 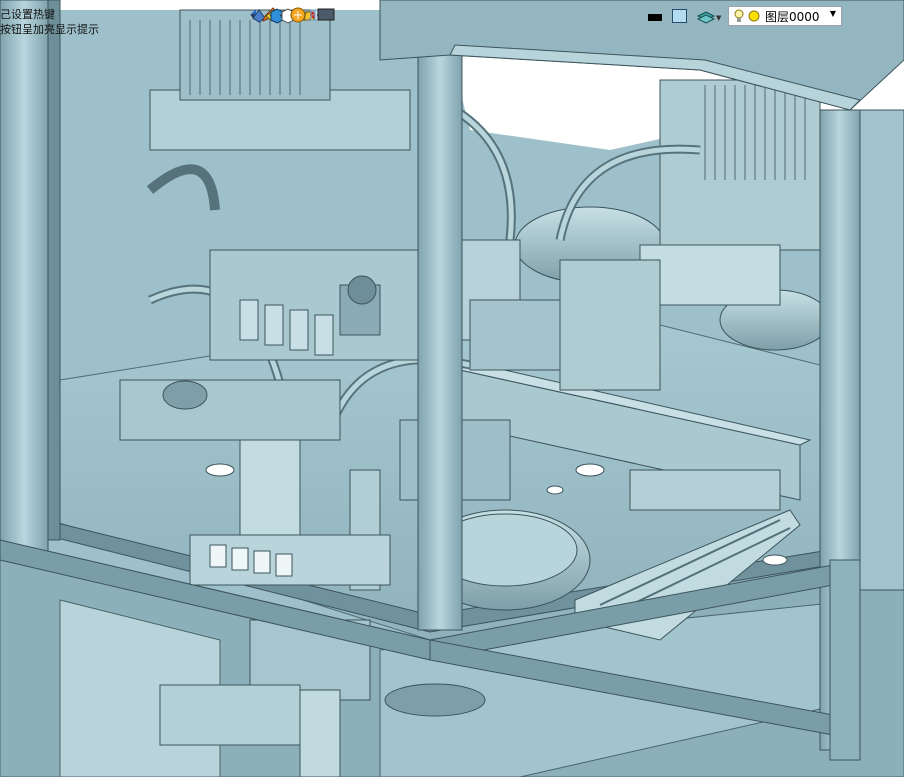 What do you see at coordinates (24, 280) in the screenshot?
I see `frame-pillar-left` at bounding box center [24, 280].